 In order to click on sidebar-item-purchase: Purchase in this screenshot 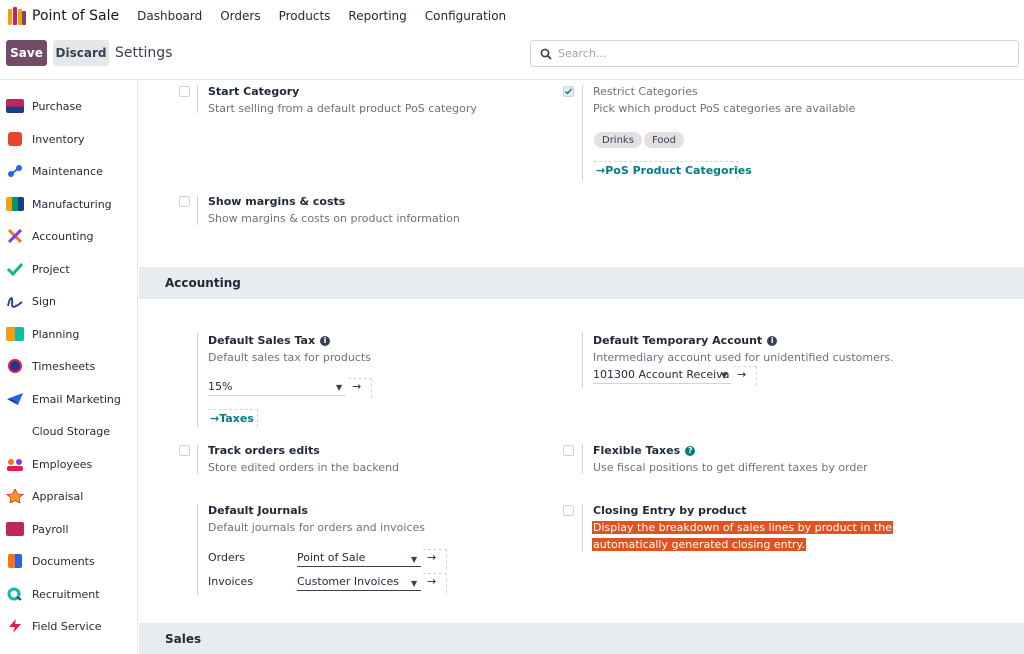, I will do `click(44, 106)`.